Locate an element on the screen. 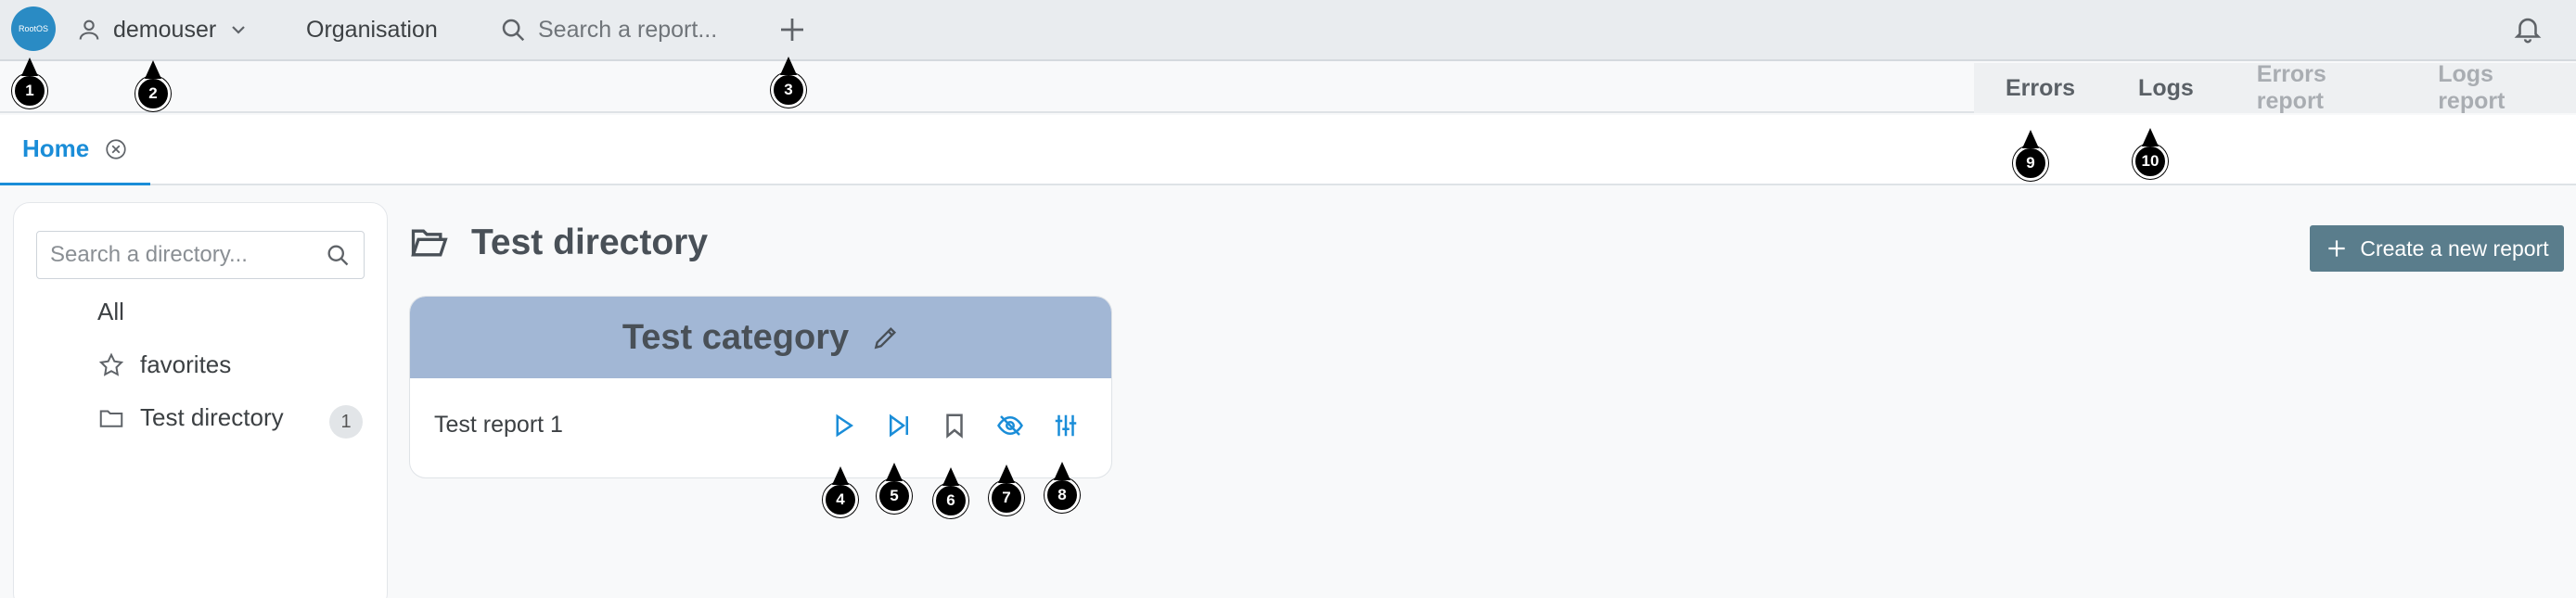 This screenshot has height=598, width=2576. sidebar-item-favorites: favorites is located at coordinates (164, 364).